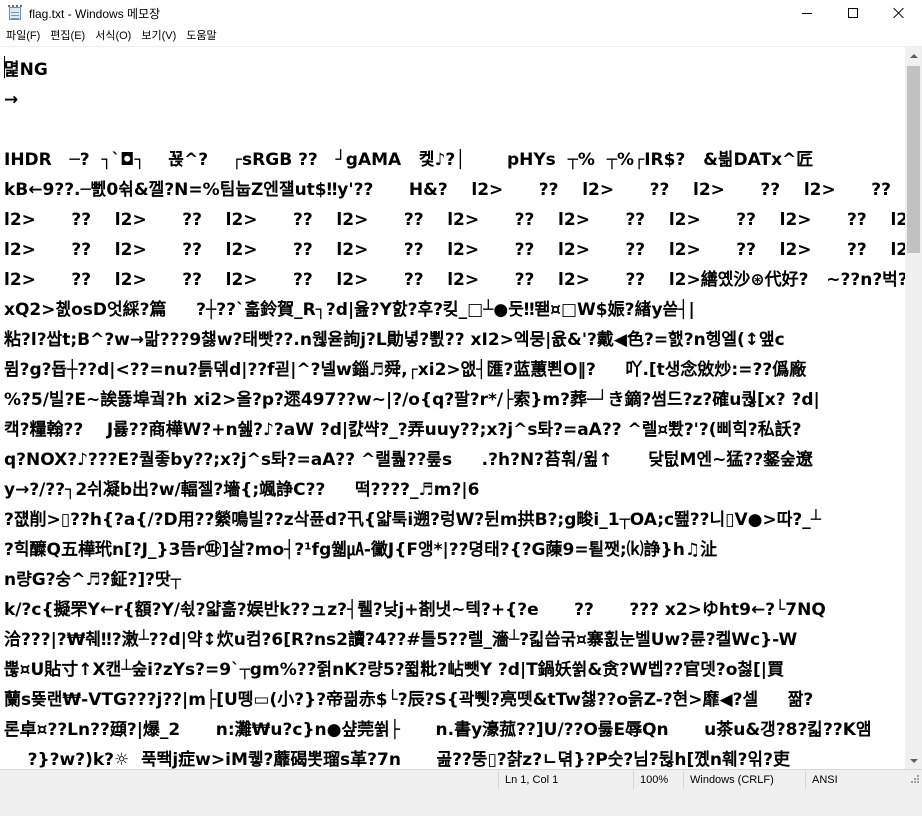 The height and width of the screenshot is (816, 922). What do you see at coordinates (461, 792) in the screenshot?
I see `status-bar: Ln 1, Col 1 100% Windows (CRLF) ANSI` at bounding box center [461, 792].